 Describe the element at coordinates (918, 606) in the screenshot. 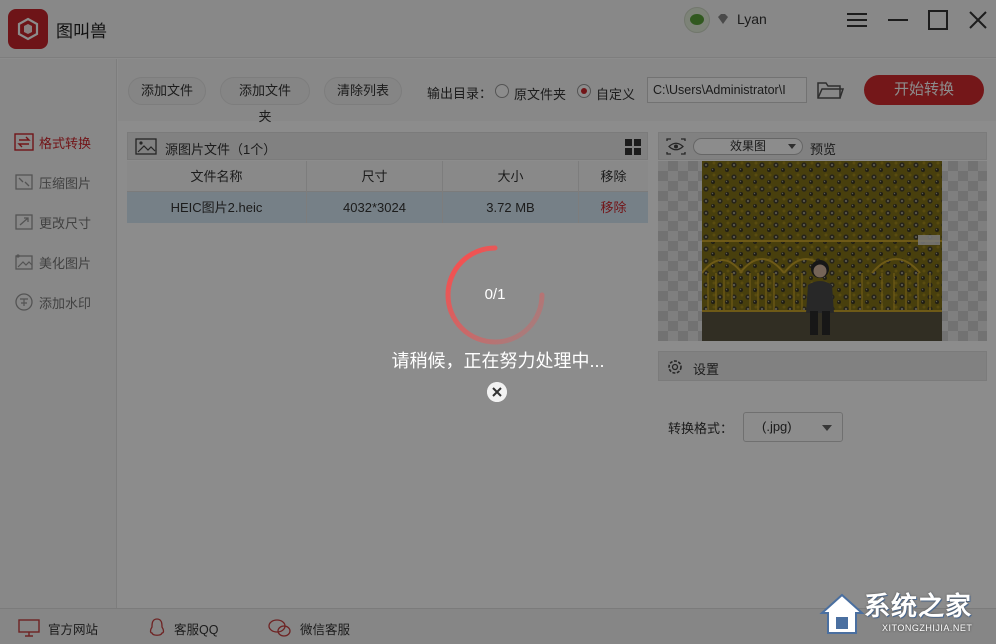

I see `watermark-brand: 系统之家` at that location.